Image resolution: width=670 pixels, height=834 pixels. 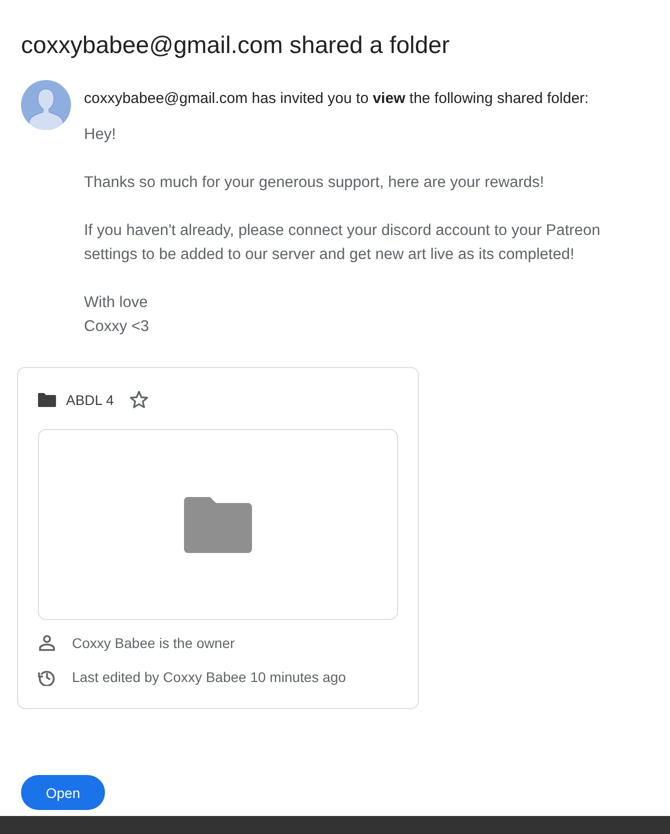 What do you see at coordinates (337, 99) in the screenshot?
I see `invite-text: coxxybabee@gmail.com has invited you to view the following shared folder:` at bounding box center [337, 99].